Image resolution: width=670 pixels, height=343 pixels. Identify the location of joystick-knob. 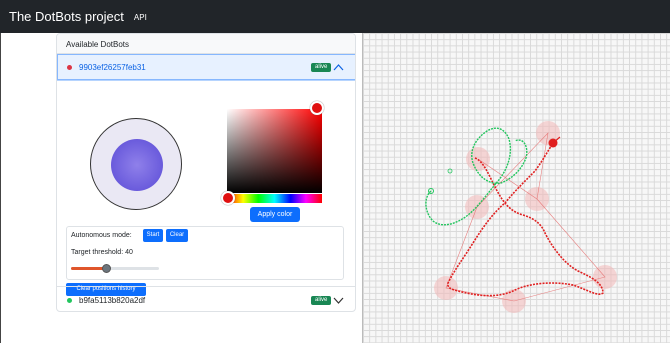
(137, 165).